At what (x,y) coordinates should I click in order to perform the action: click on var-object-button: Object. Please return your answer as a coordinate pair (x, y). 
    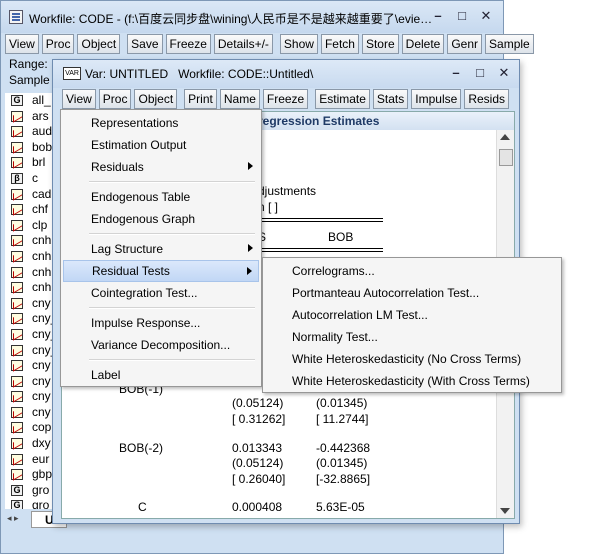
    Looking at the image, I should click on (156, 99).